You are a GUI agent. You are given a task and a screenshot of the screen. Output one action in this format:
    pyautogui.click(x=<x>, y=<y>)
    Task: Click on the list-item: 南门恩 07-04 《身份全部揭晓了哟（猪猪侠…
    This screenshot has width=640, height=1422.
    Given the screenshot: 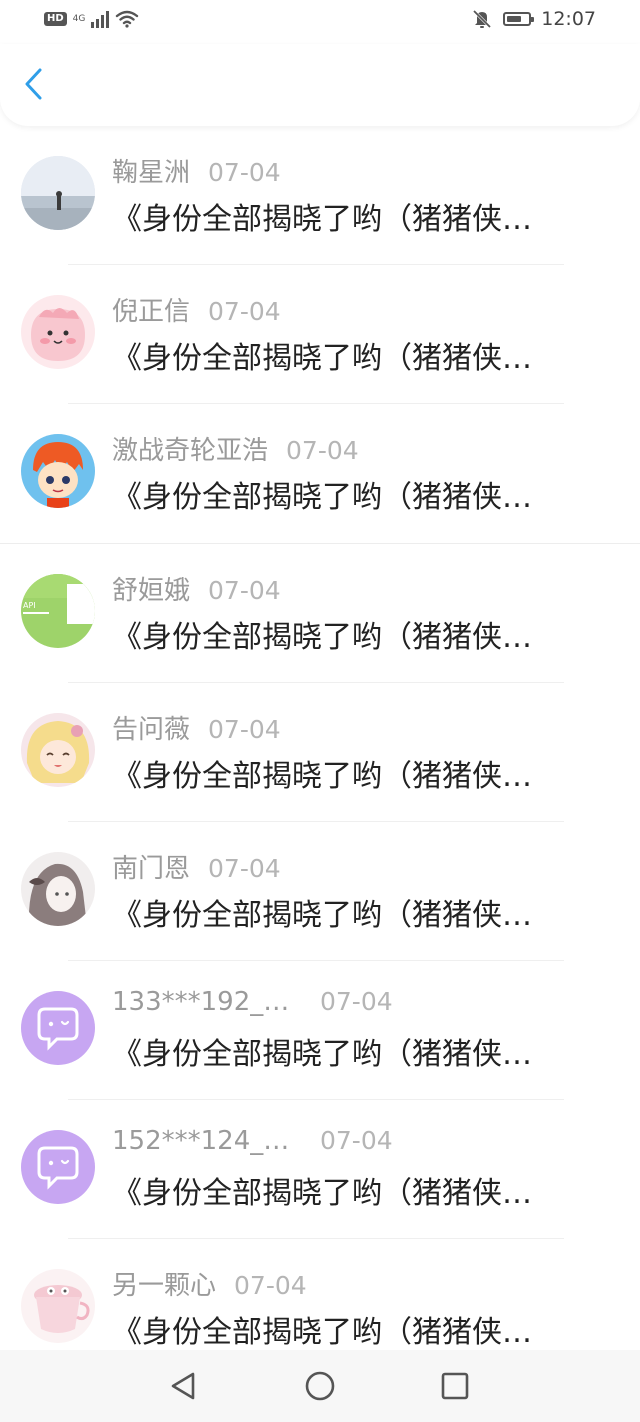 What is the action you would take?
    pyautogui.click(x=320, y=891)
    